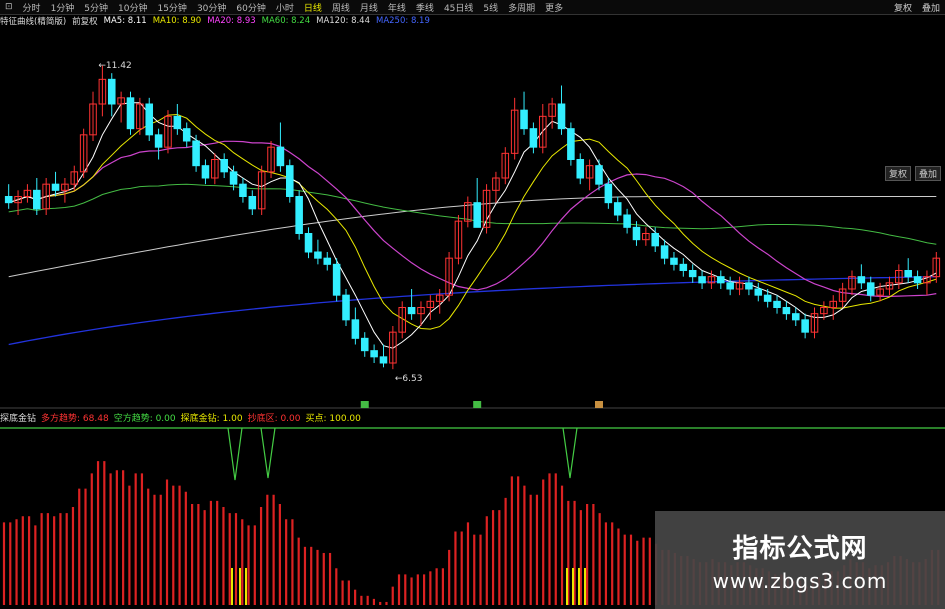  I want to click on watermark-title: 指标公式网, so click(800, 548).